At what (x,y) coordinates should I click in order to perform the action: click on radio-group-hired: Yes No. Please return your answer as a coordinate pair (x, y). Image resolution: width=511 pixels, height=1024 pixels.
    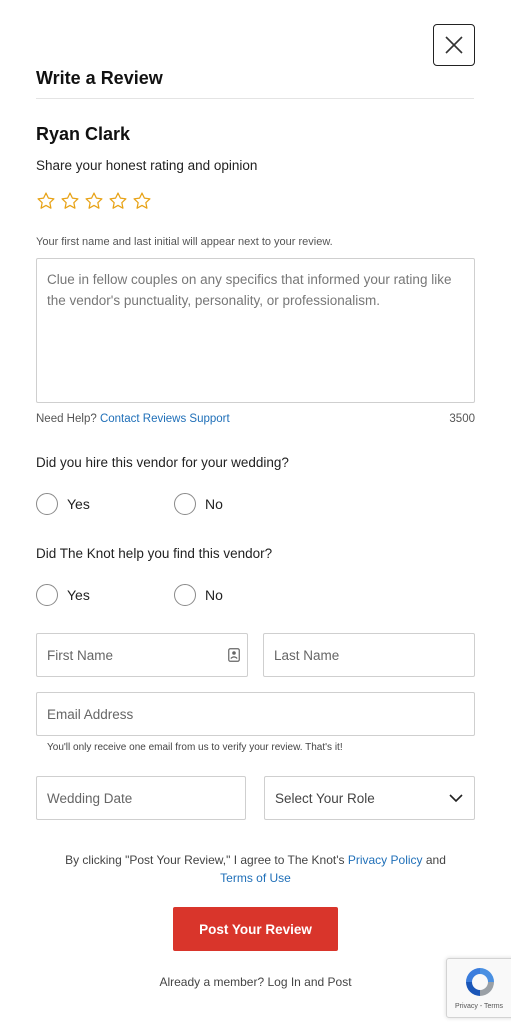
    Looking at the image, I should click on (174, 504).